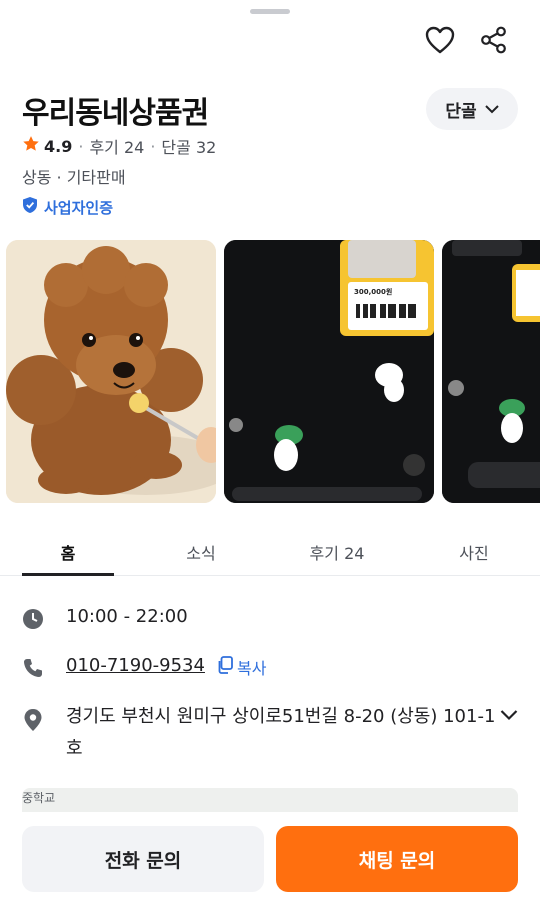  I want to click on store-meta: 4.9 · 후기 24 · 단골 32, so click(119, 146).